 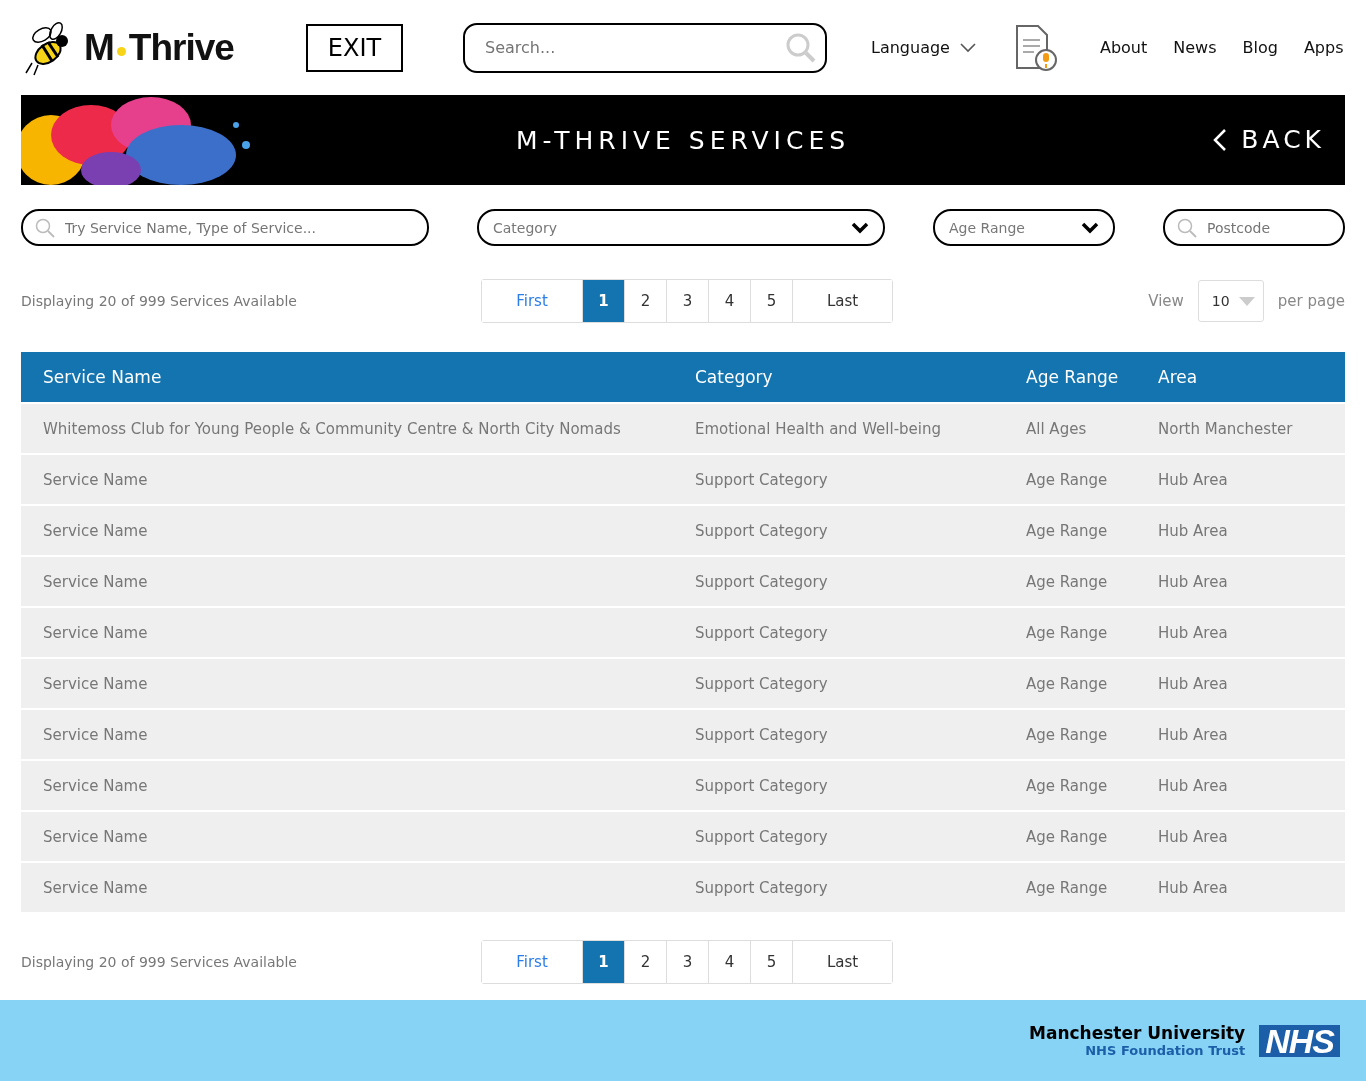 I want to click on caret-icon, so click(x=1246, y=301).